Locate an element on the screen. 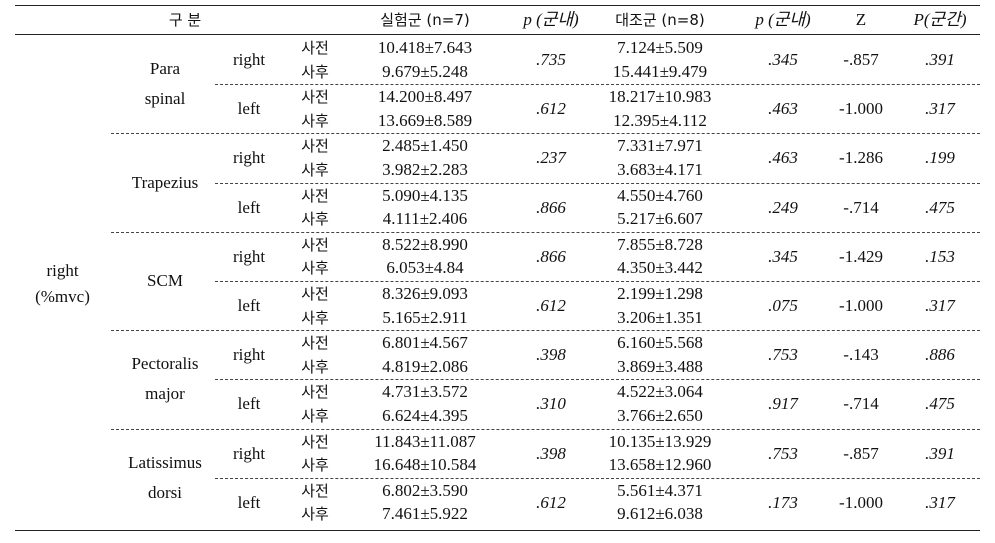  muscle-name: Latissimus dorsi is located at coordinates (165, 478).